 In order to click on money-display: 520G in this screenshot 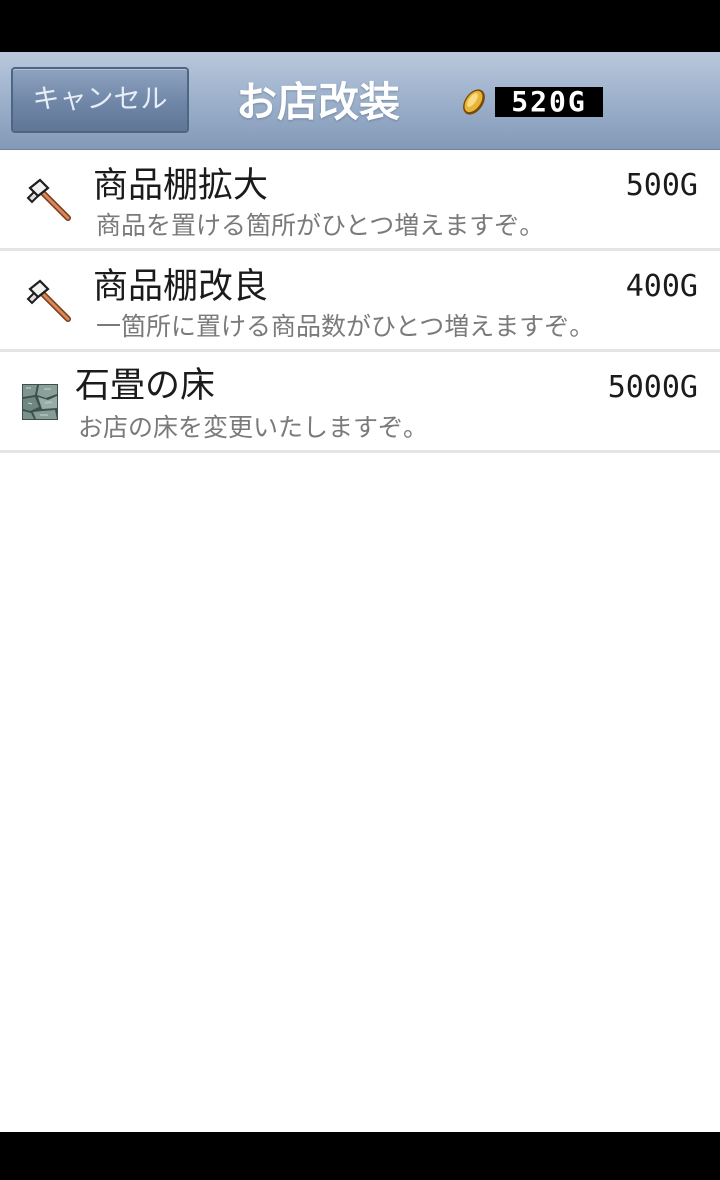, I will do `click(549, 102)`.